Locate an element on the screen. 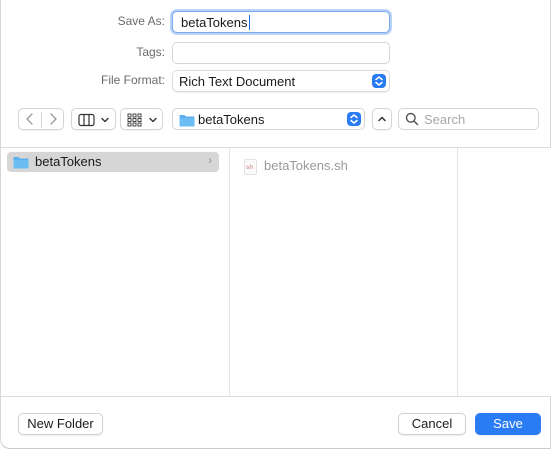 This screenshot has height=449, width=551. grid-view-icon is located at coordinates (134, 120).